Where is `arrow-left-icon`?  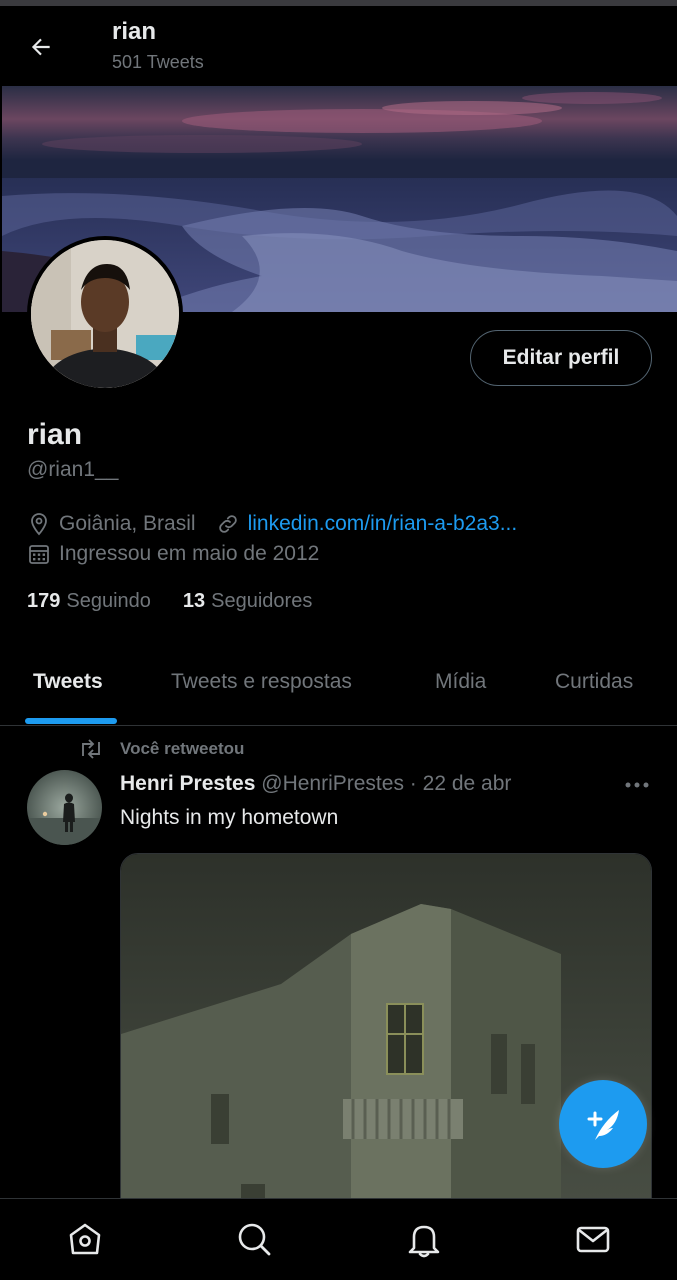 arrow-left-icon is located at coordinates (40, 47).